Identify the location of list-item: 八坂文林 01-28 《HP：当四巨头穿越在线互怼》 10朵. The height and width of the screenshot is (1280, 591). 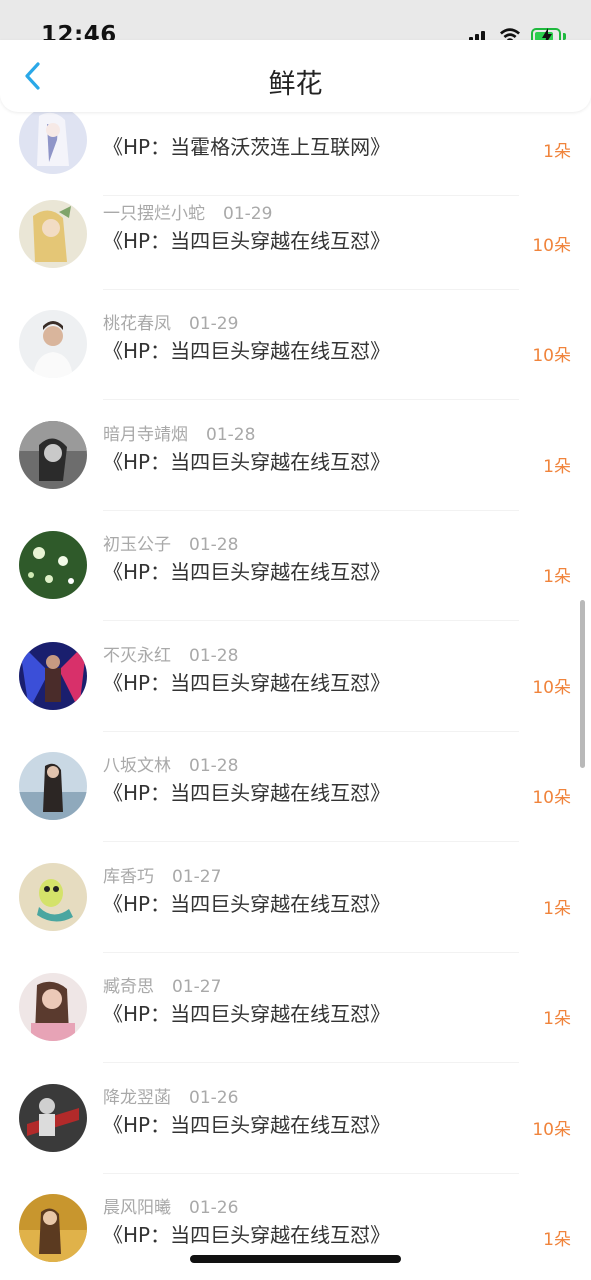
(295, 786).